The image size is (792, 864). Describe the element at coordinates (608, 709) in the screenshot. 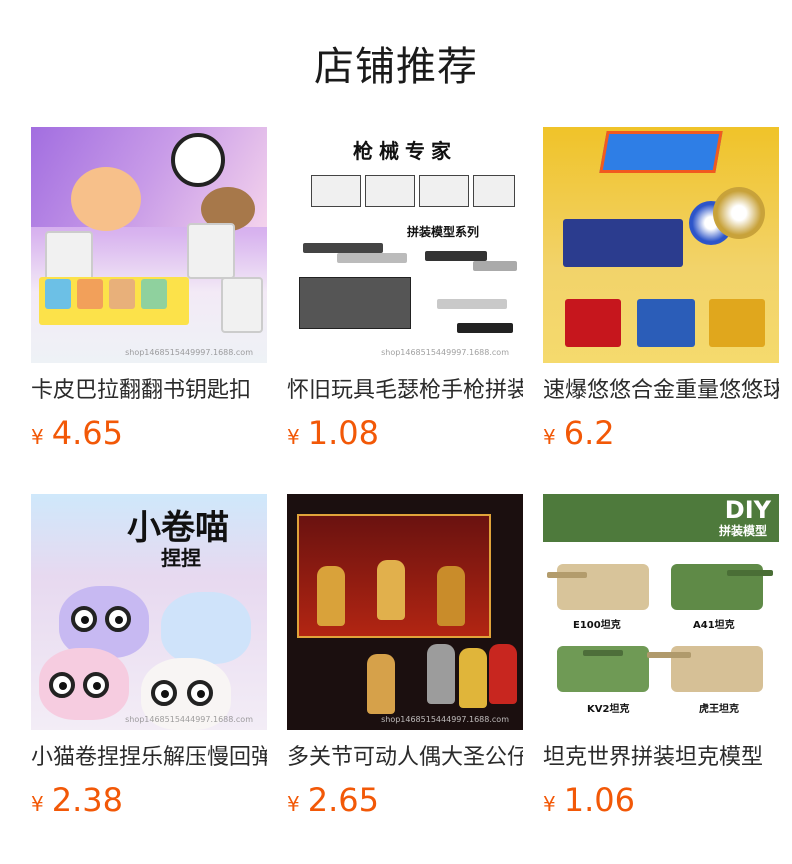

I see `tank-label: KV2坦克` at that location.